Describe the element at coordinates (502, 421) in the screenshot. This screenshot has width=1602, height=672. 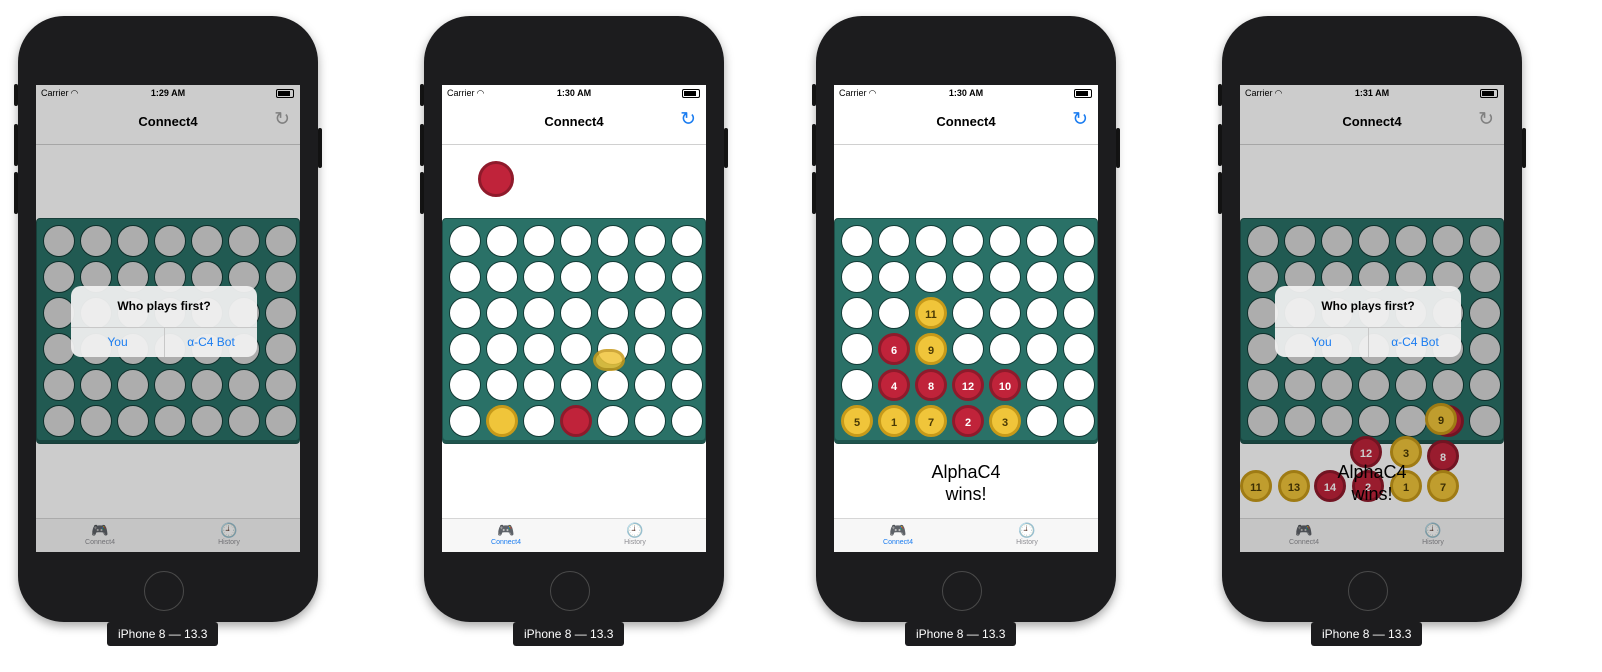
I see `yellow-piece` at that location.